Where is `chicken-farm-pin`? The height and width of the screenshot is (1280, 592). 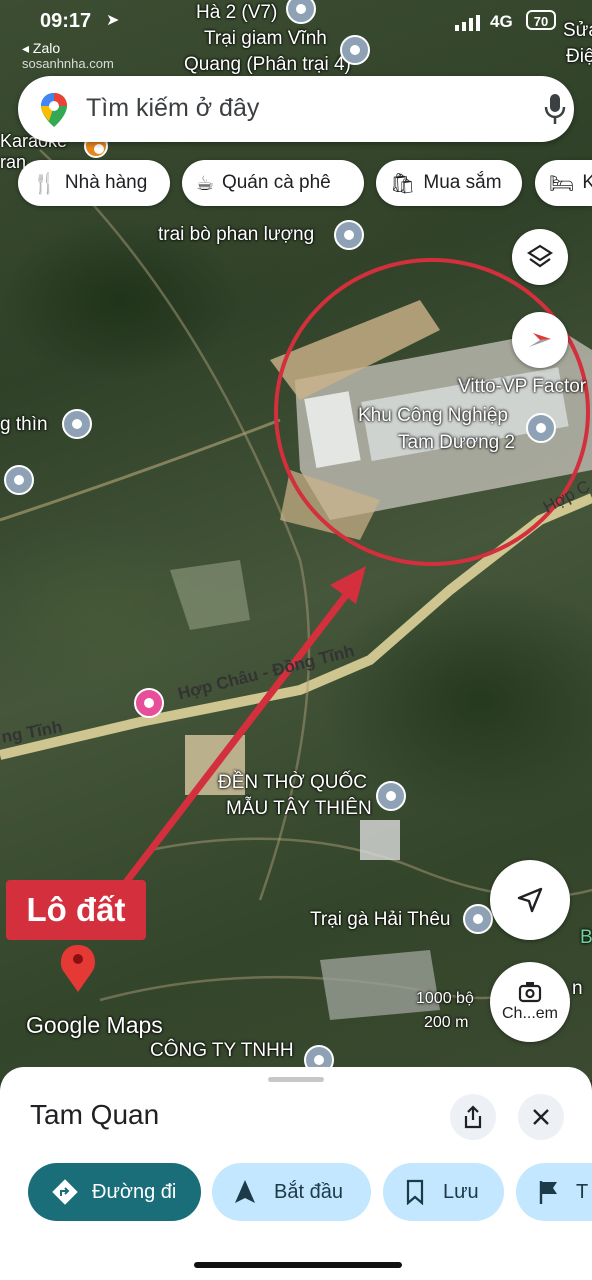
chicken-farm-pin is located at coordinates (478, 919).